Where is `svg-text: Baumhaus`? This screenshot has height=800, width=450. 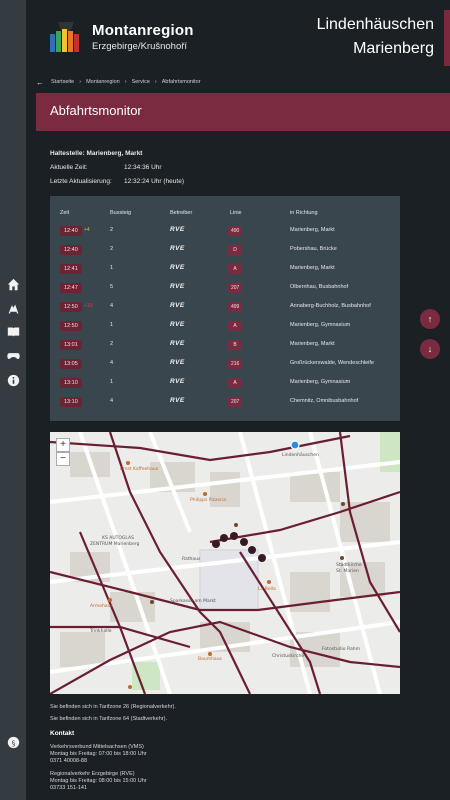 svg-text: Baumhaus is located at coordinates (210, 659).